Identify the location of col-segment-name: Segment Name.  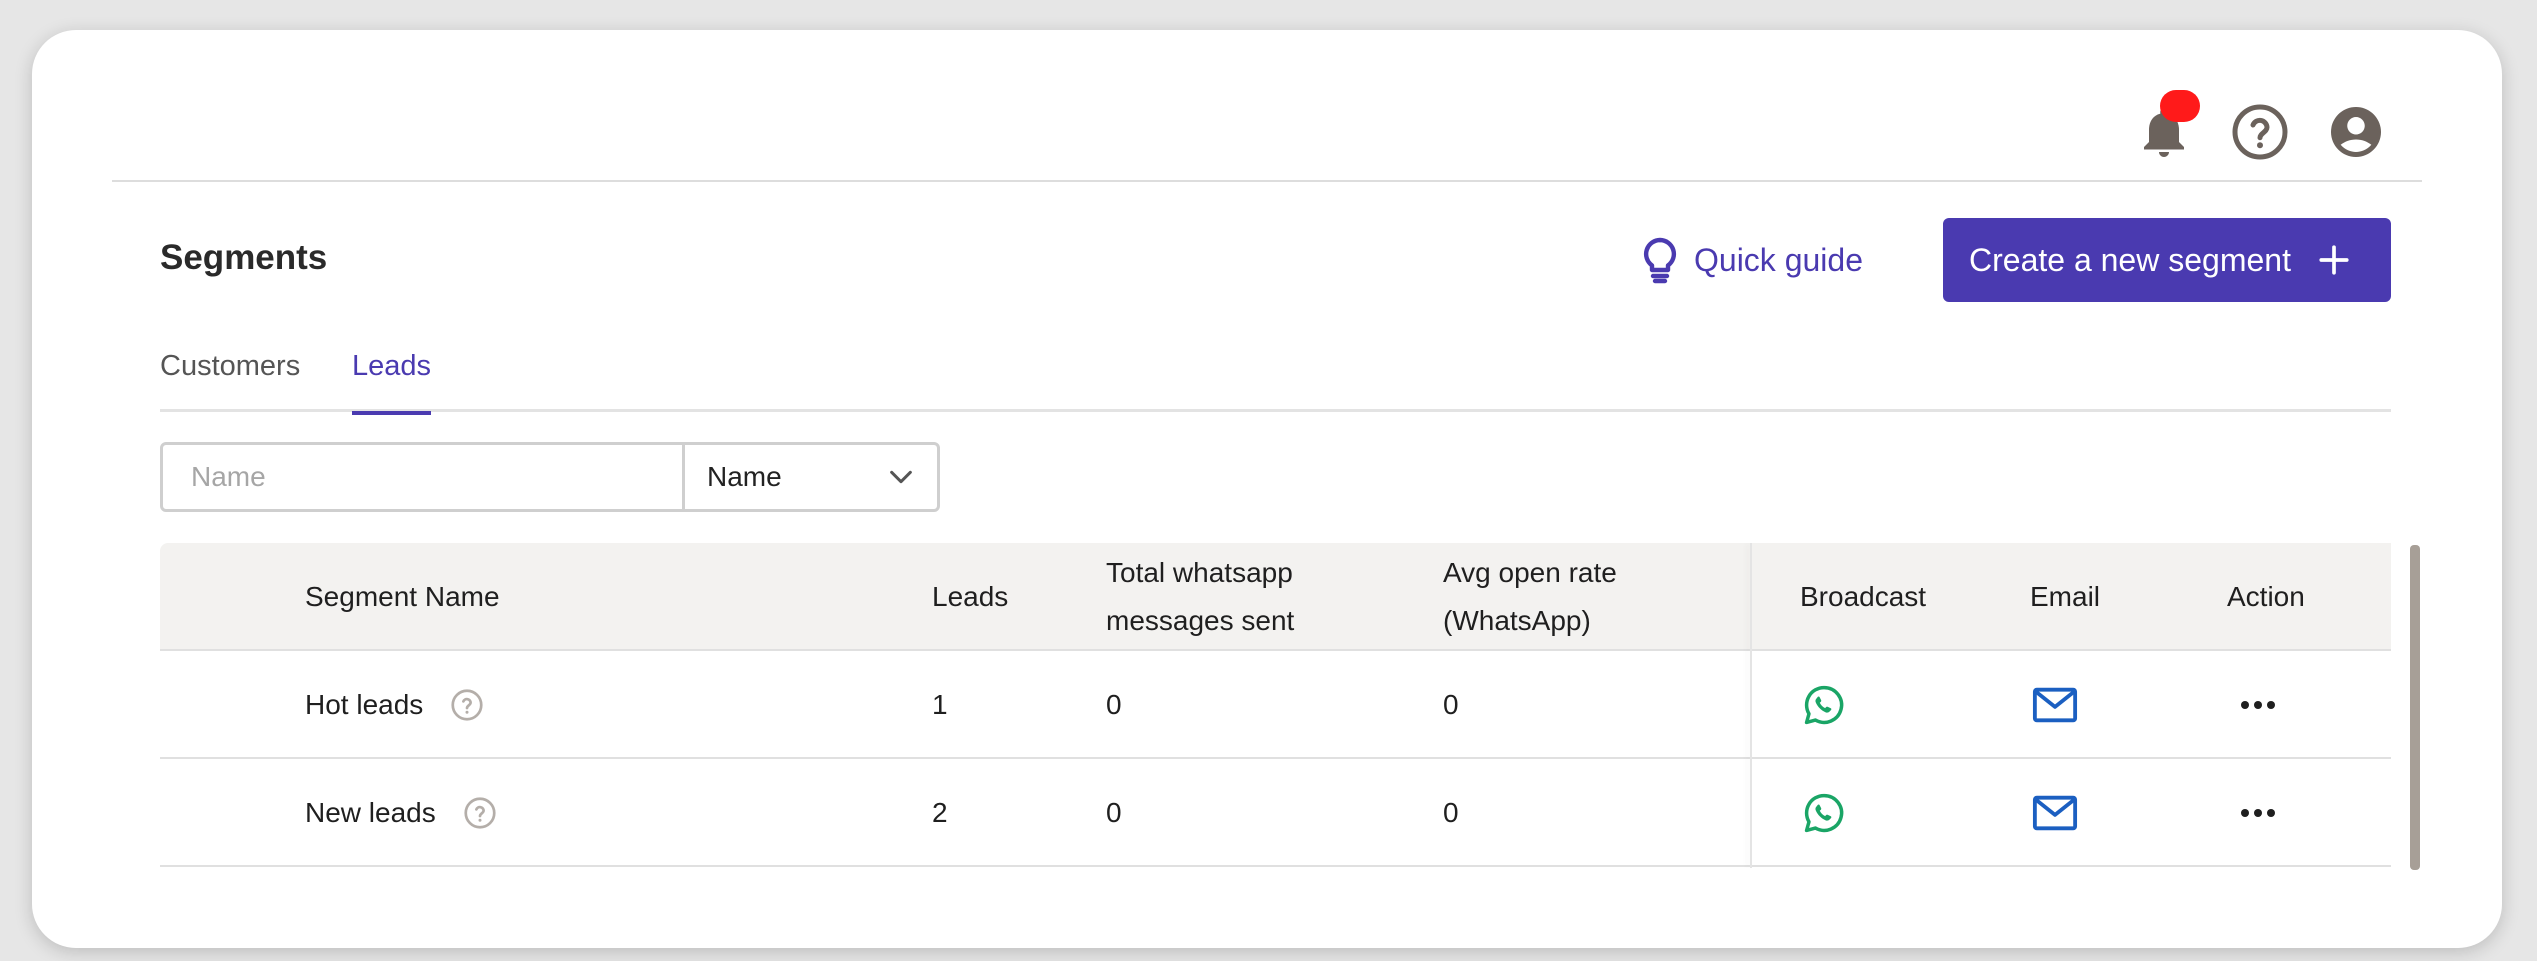
(402, 596).